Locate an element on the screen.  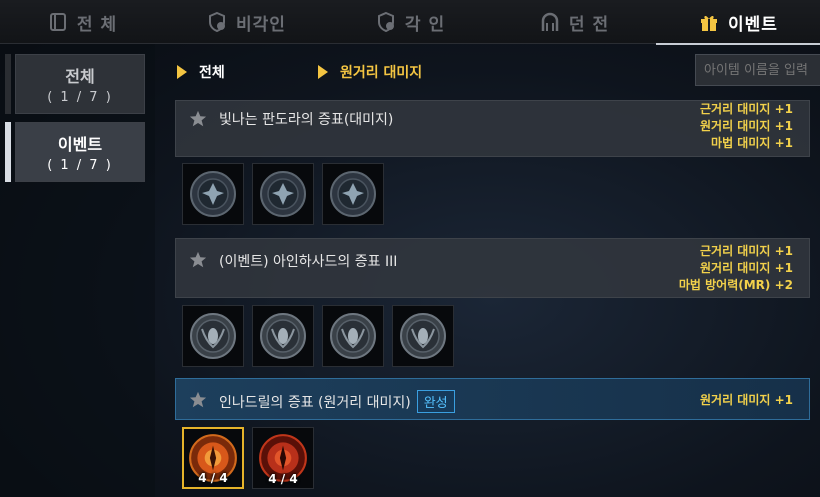
collection-set-effects: 근거리 대미지 +1 원거리 대미지 +1 마법 대미지 +1 is located at coordinates (746, 126).